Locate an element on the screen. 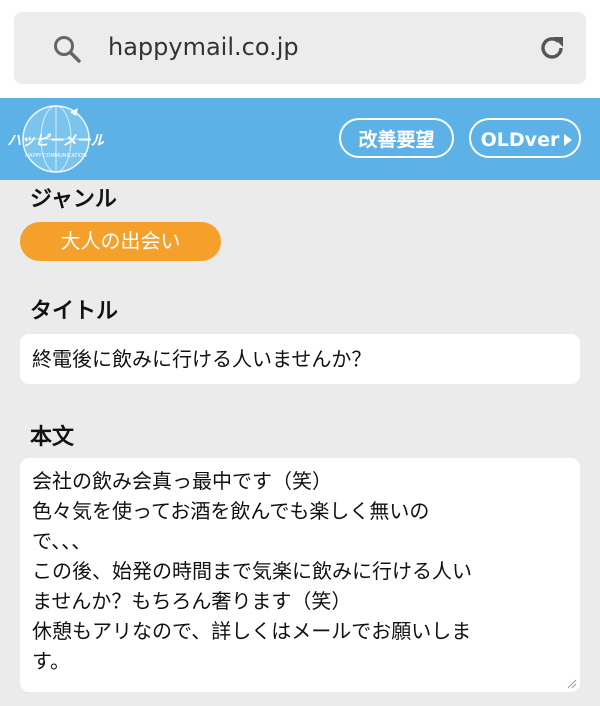 The height and width of the screenshot is (706, 600). url-text: happymail.co.jp is located at coordinates (203, 47).